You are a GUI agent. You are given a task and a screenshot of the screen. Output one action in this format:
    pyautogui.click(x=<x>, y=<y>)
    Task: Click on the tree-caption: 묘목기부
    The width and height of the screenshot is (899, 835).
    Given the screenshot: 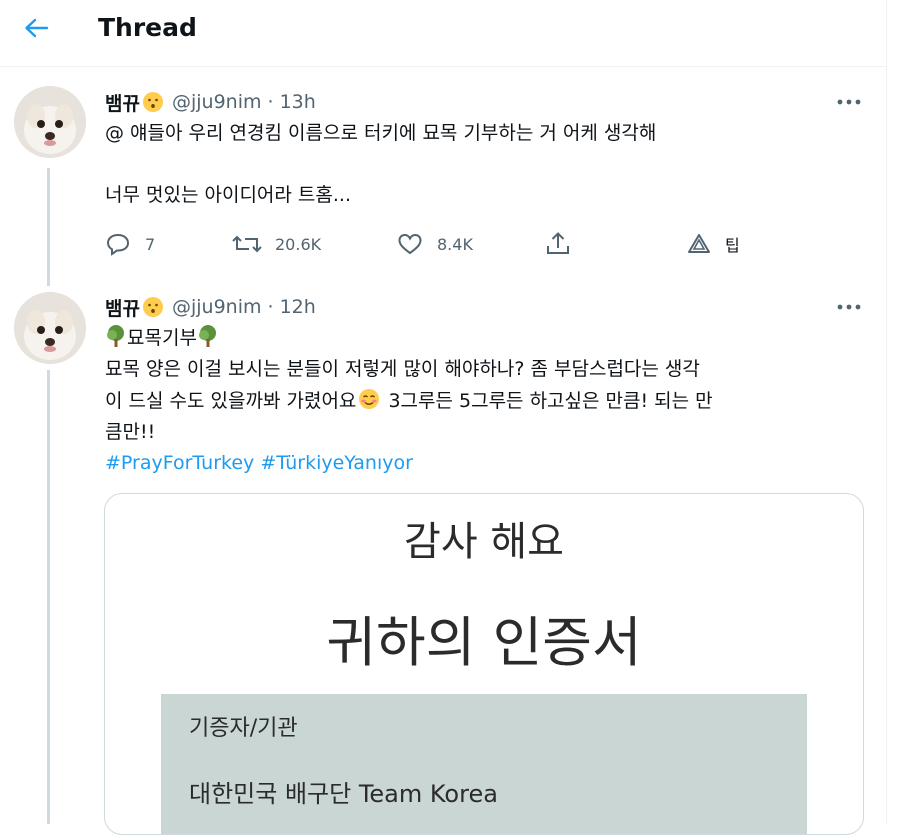 What is the action you would take?
    pyautogui.click(x=162, y=338)
    